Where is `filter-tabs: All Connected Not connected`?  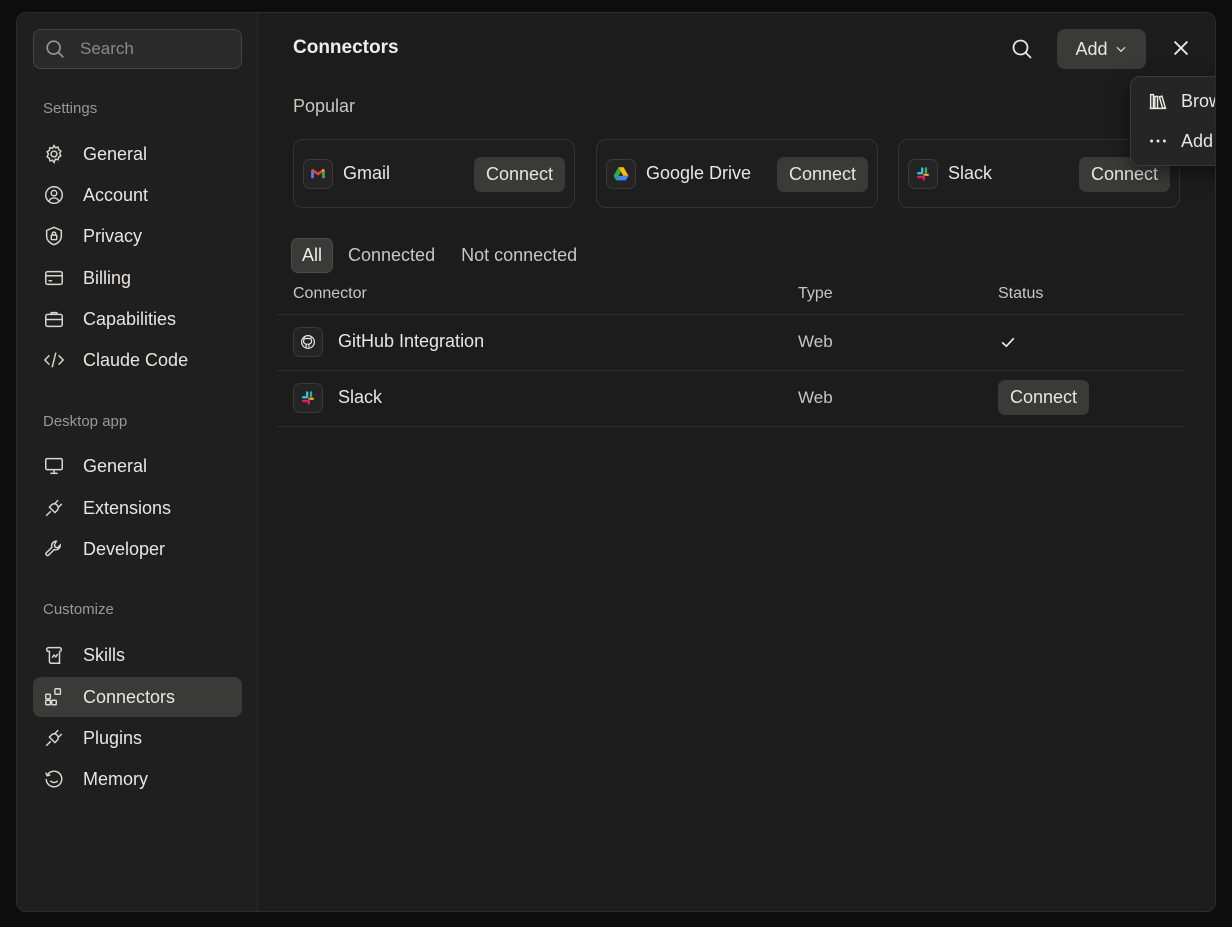
filter-tabs: All Connected Not connected is located at coordinates (439, 255).